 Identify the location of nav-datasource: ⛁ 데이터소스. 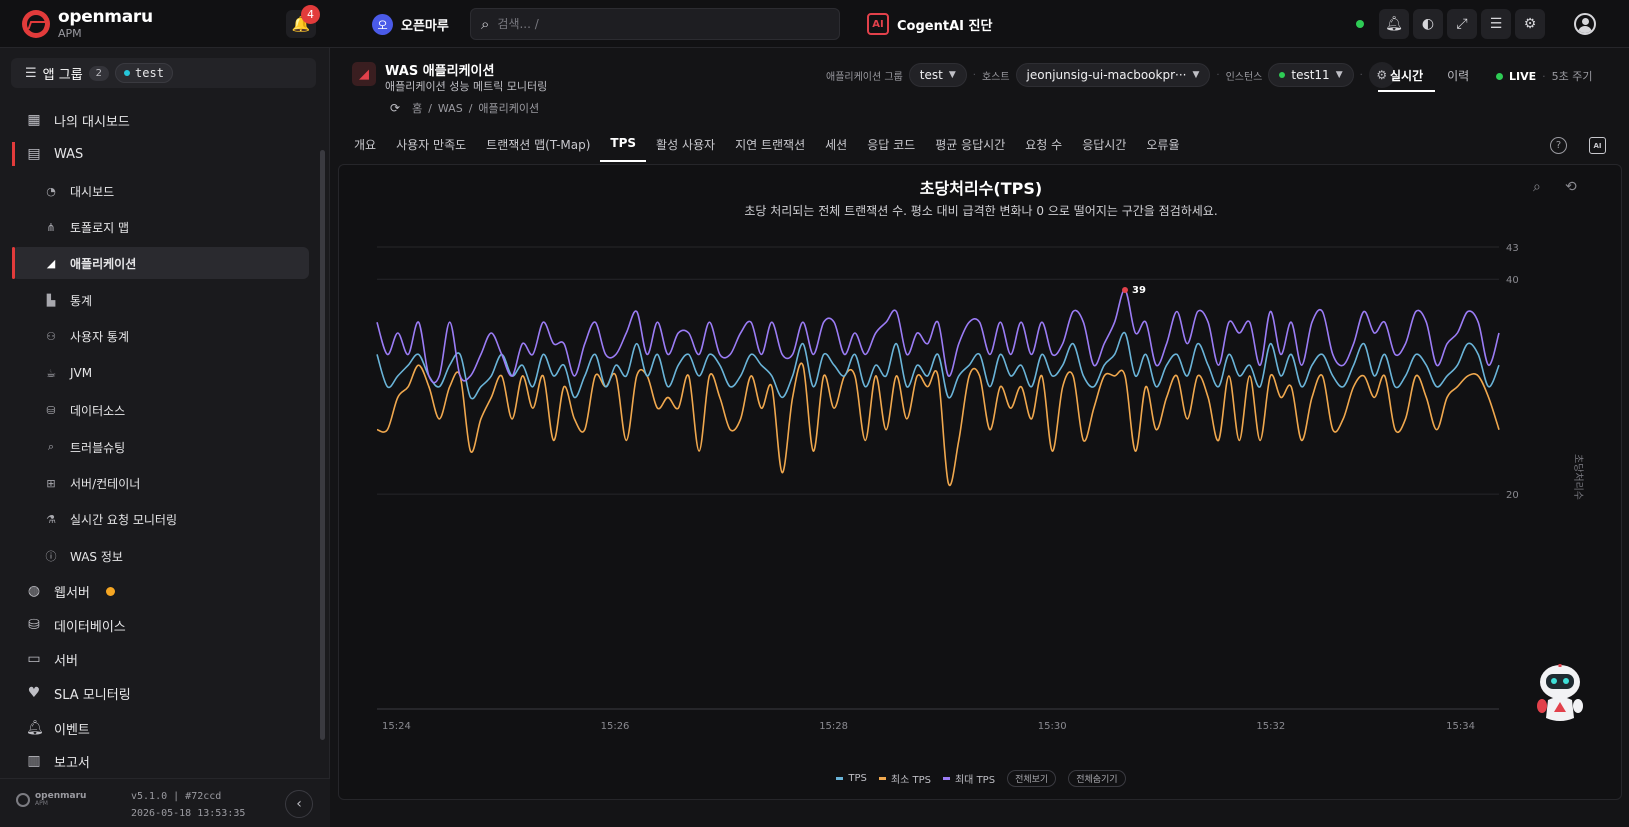
(160, 410).